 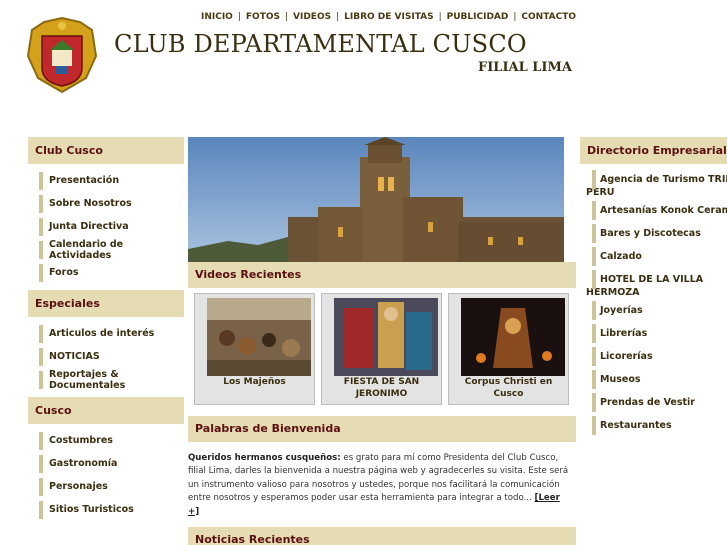 What do you see at coordinates (106, 180) in the screenshot?
I see `sidebar-item-presentacion: Presentación` at bounding box center [106, 180].